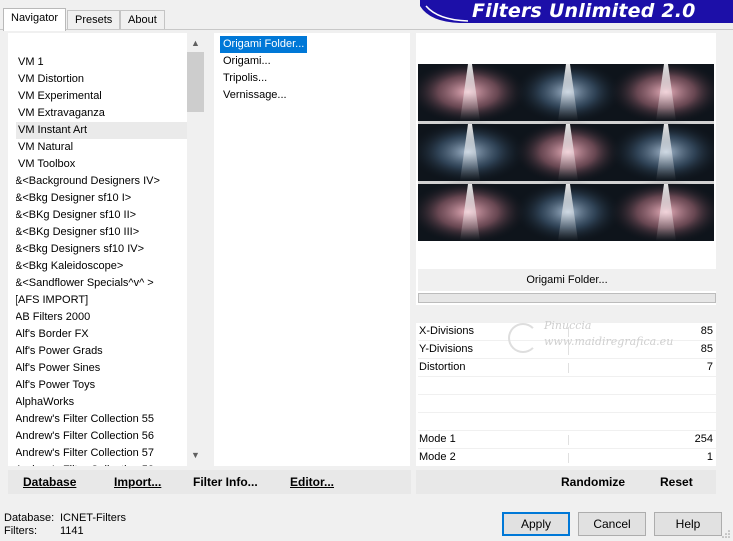  Describe the element at coordinates (104, 464) in the screenshot. I see `filter-category-item: Andrew's Filter Collection 58` at that location.